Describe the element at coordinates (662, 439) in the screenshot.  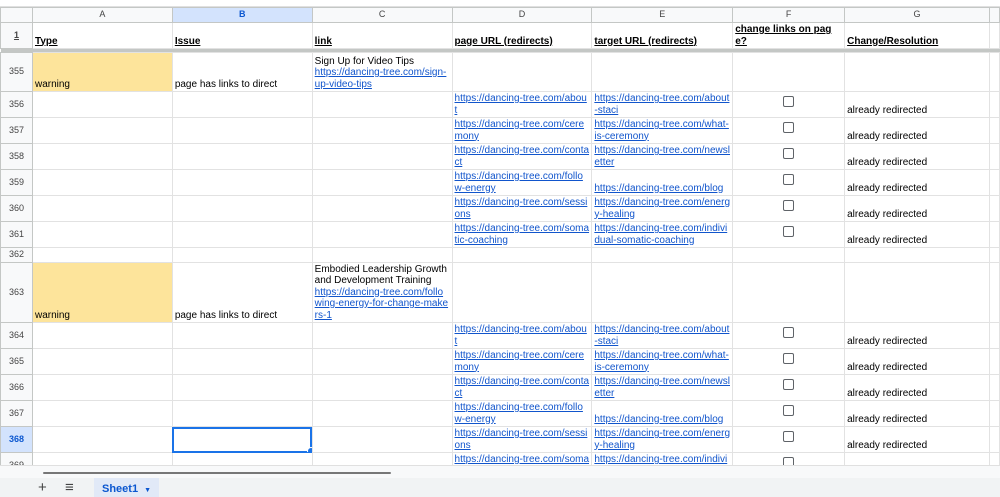
I see `cell-target-url: https://dancing-tree.com/energy-healing` at that location.